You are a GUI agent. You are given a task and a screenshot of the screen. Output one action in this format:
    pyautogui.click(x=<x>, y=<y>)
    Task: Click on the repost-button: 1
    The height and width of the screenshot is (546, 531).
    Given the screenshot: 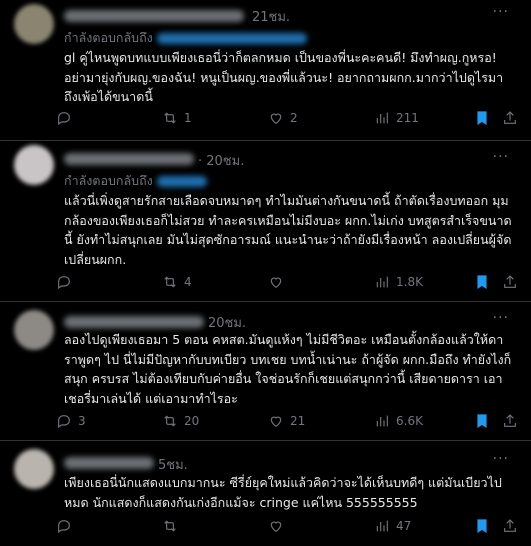 What is the action you would take?
    pyautogui.click(x=177, y=118)
    